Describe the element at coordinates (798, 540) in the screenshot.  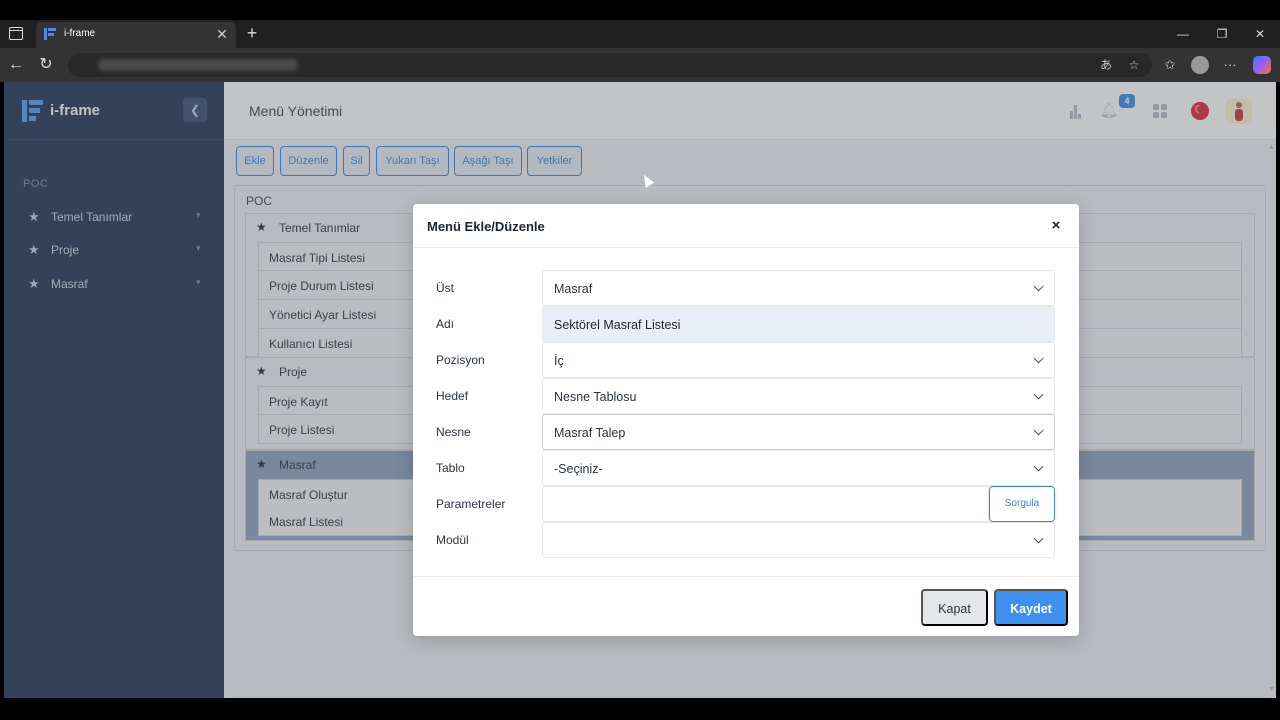
I see `module-select` at that location.